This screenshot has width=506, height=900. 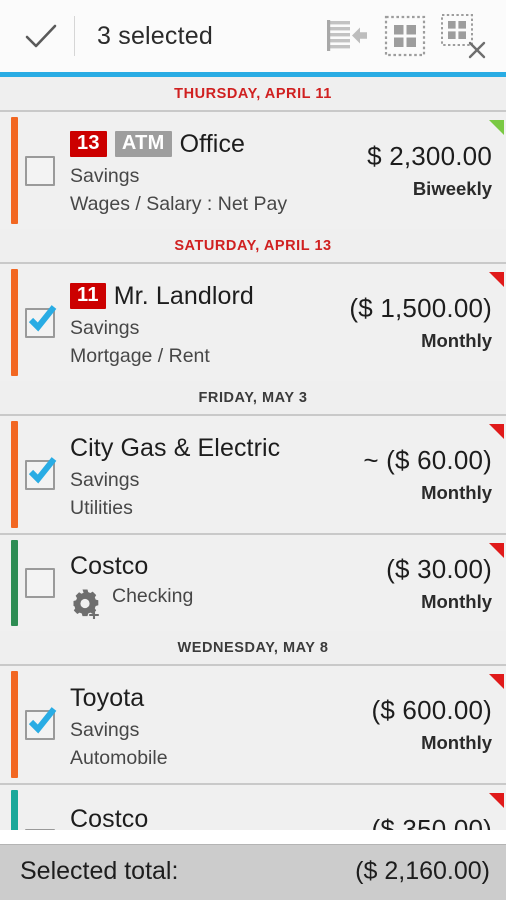 I want to click on payee-name: City Gas & Electric, so click(x=175, y=447).